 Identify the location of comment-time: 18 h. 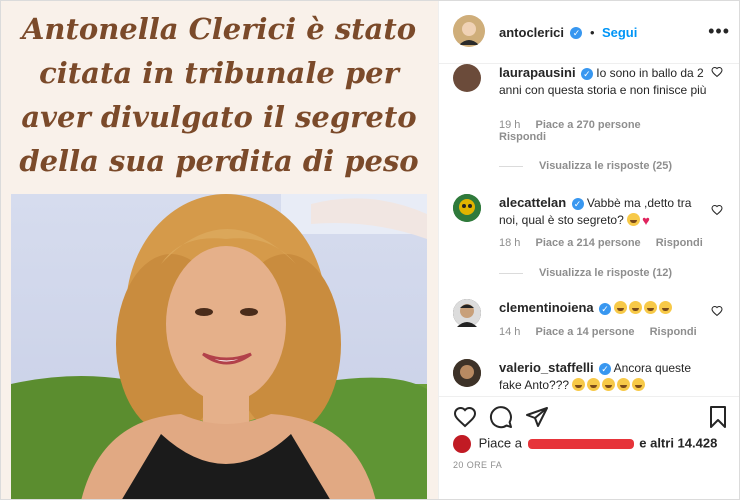
(510, 243).